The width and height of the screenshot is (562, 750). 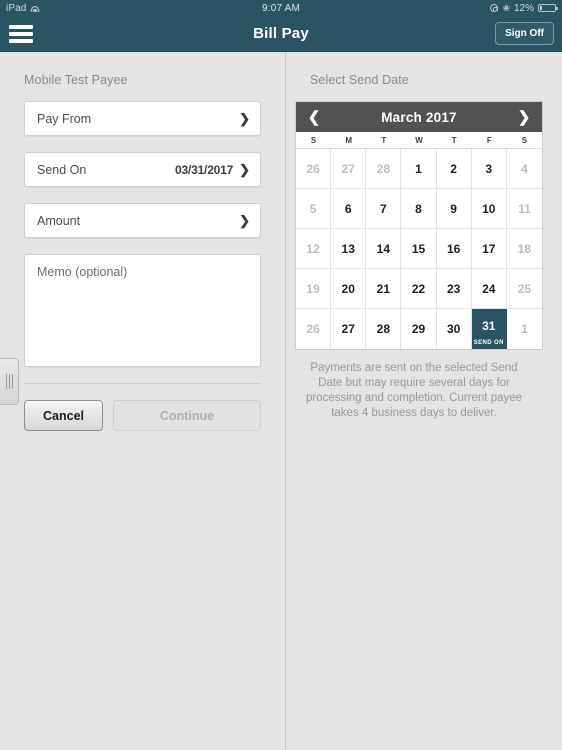 What do you see at coordinates (359, 80) in the screenshot?
I see `select-send-date-title: Select Send Date` at bounding box center [359, 80].